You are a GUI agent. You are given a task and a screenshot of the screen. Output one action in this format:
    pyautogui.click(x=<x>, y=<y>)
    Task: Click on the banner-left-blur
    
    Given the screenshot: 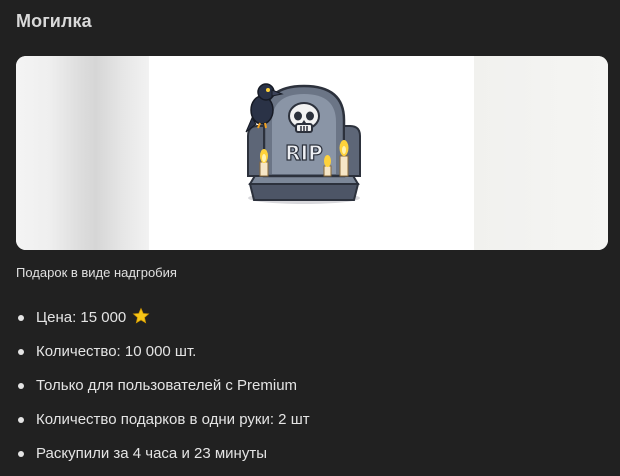 What is the action you would take?
    pyautogui.click(x=82, y=153)
    